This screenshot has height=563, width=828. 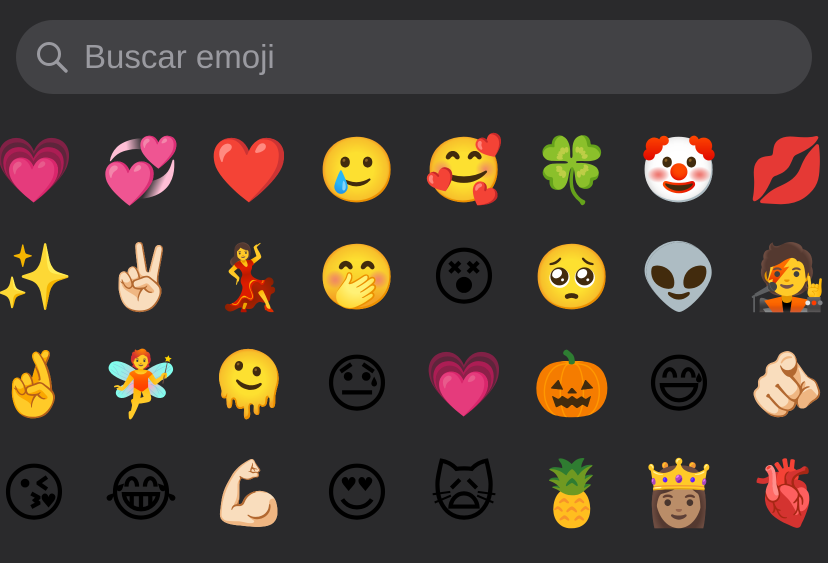 I want to click on grinning-face-with-sweat-emoji: 😅, so click(x=679, y=385).